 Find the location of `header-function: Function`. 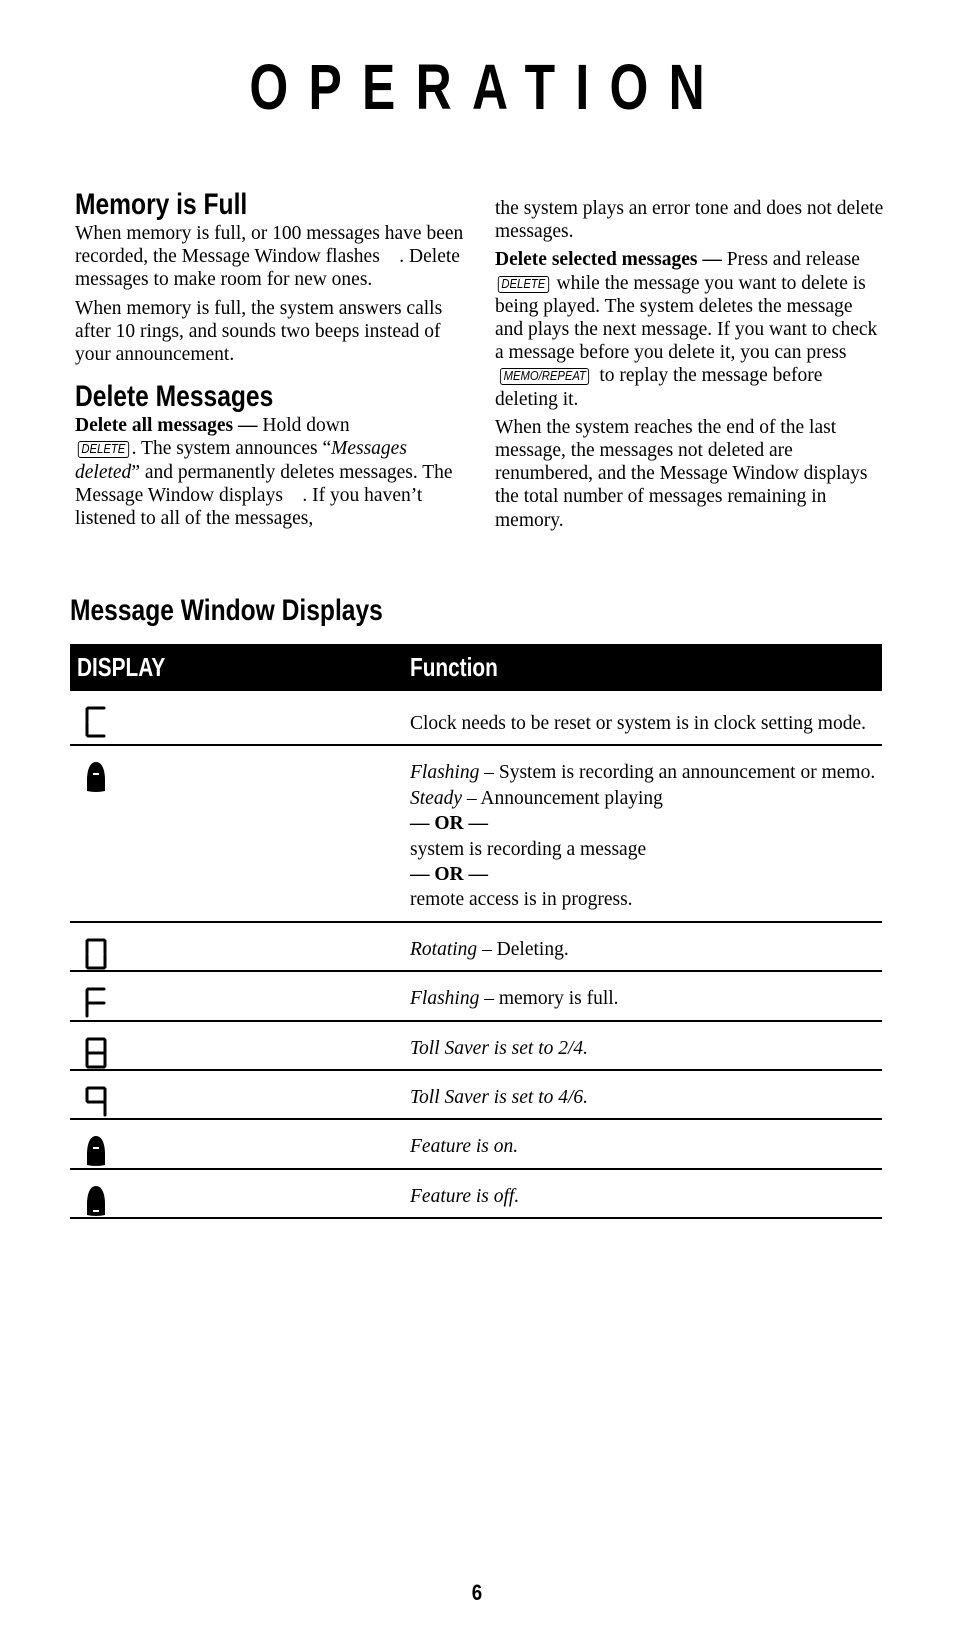

header-function: Function is located at coordinates (454, 667).